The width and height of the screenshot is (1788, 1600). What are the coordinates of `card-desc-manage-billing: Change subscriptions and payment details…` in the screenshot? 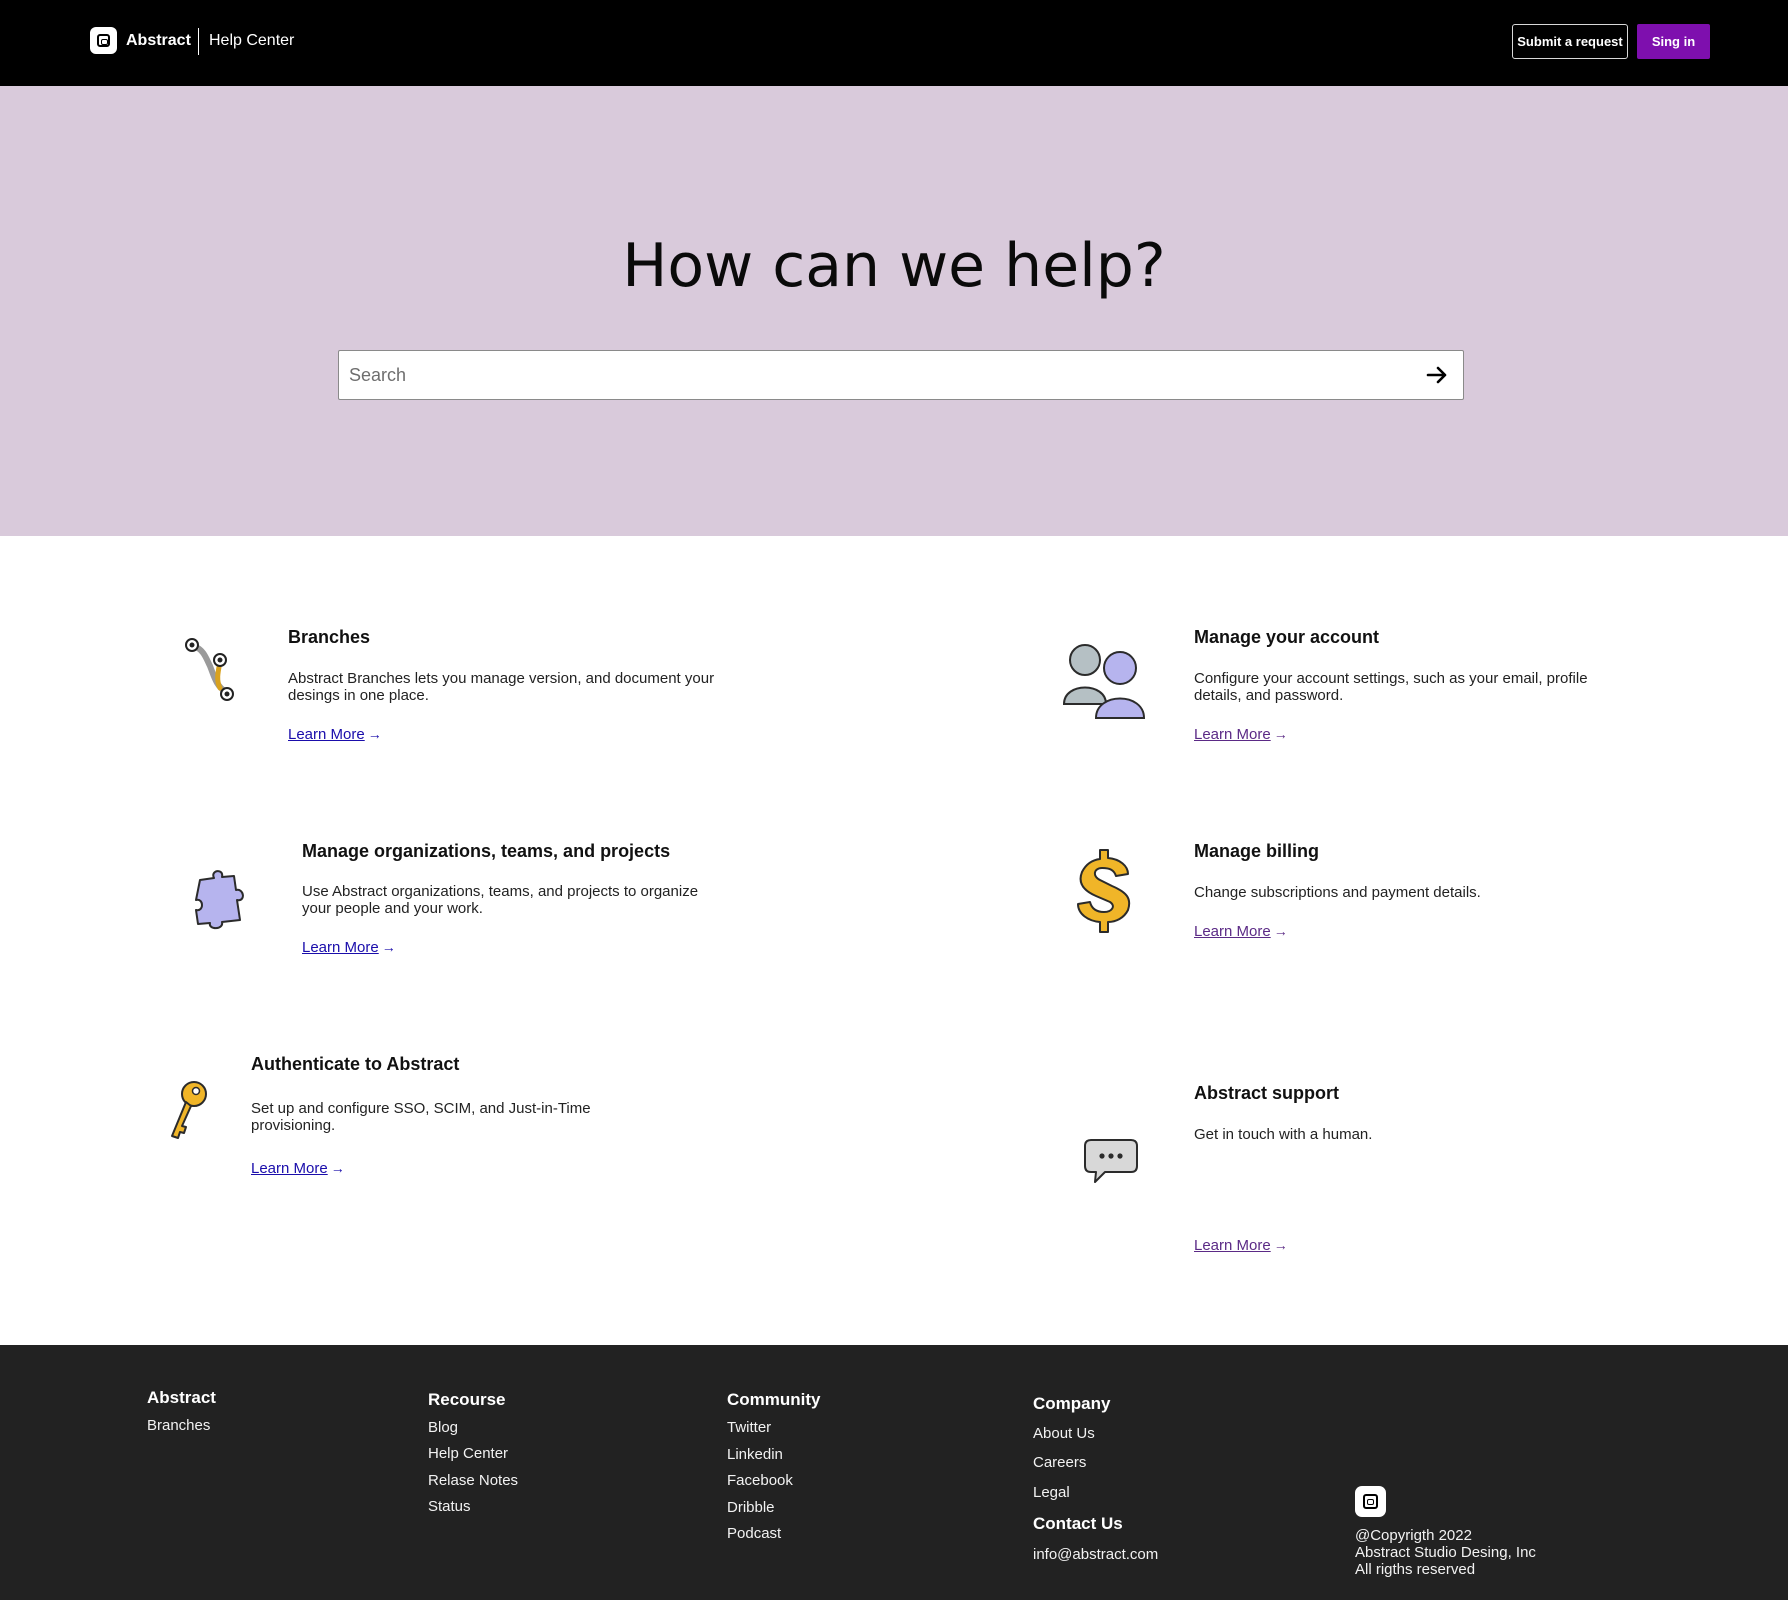 It's located at (1337, 892).